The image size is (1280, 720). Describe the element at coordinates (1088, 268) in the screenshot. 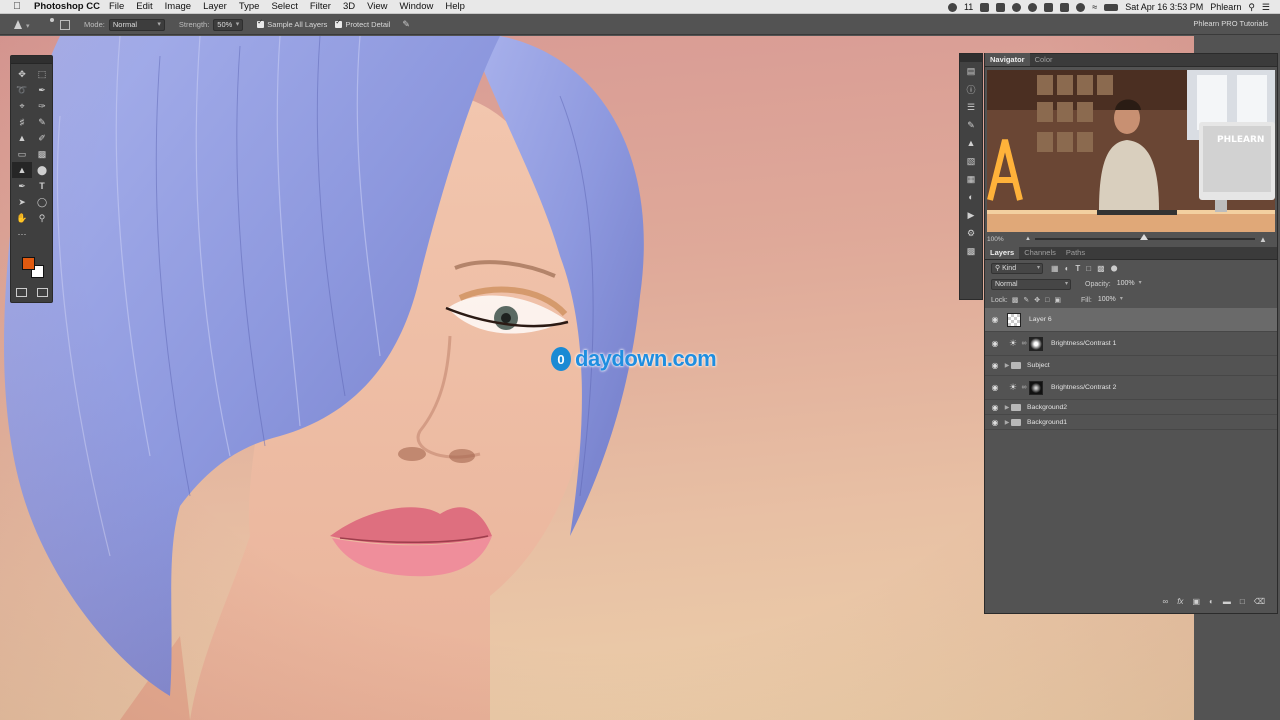

I see `filter-shape-icon: □` at that location.